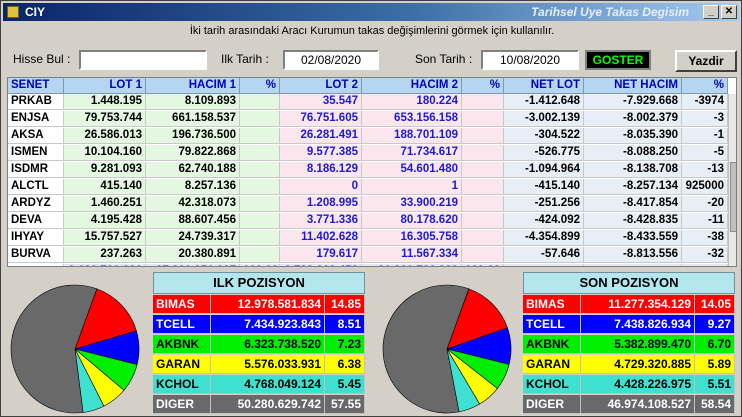 Image resolution: width=742 pixels, height=417 pixels. Describe the element at coordinates (36, 187) in the screenshot. I see `cell-col-0: ALCTL` at that location.